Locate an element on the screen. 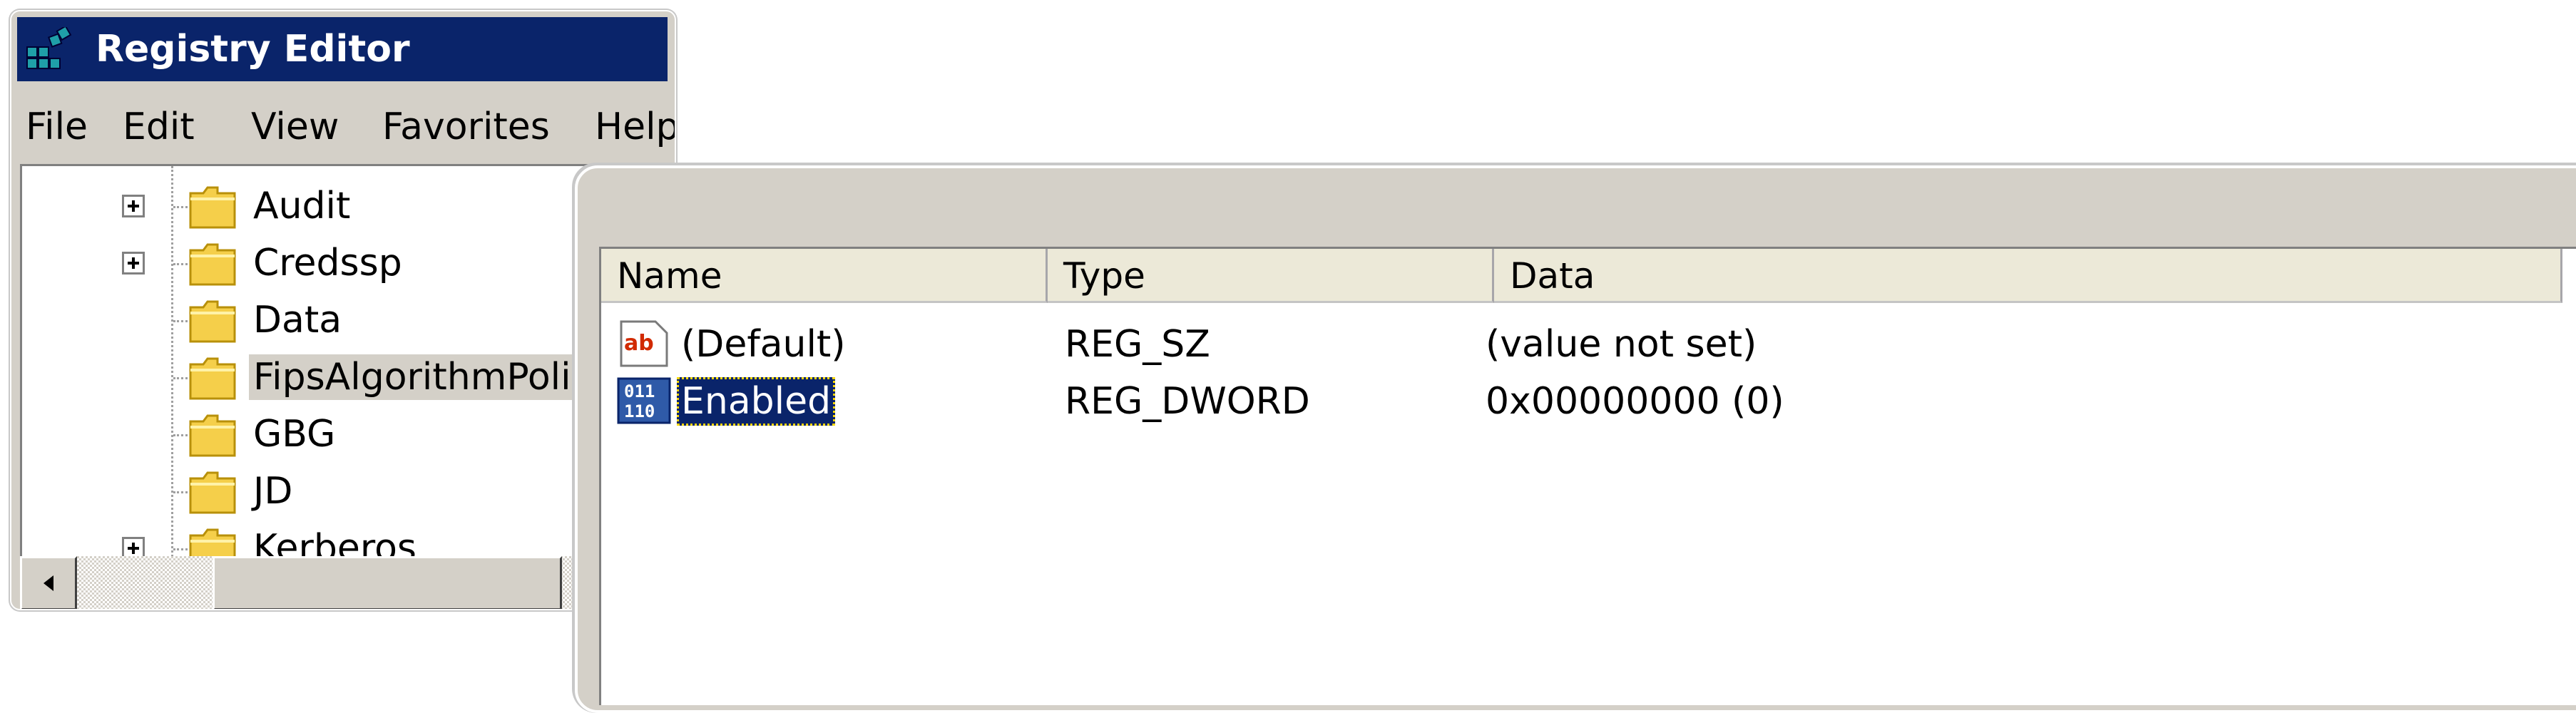 This screenshot has width=2576, height=713. svg-text: ab is located at coordinates (639, 343).